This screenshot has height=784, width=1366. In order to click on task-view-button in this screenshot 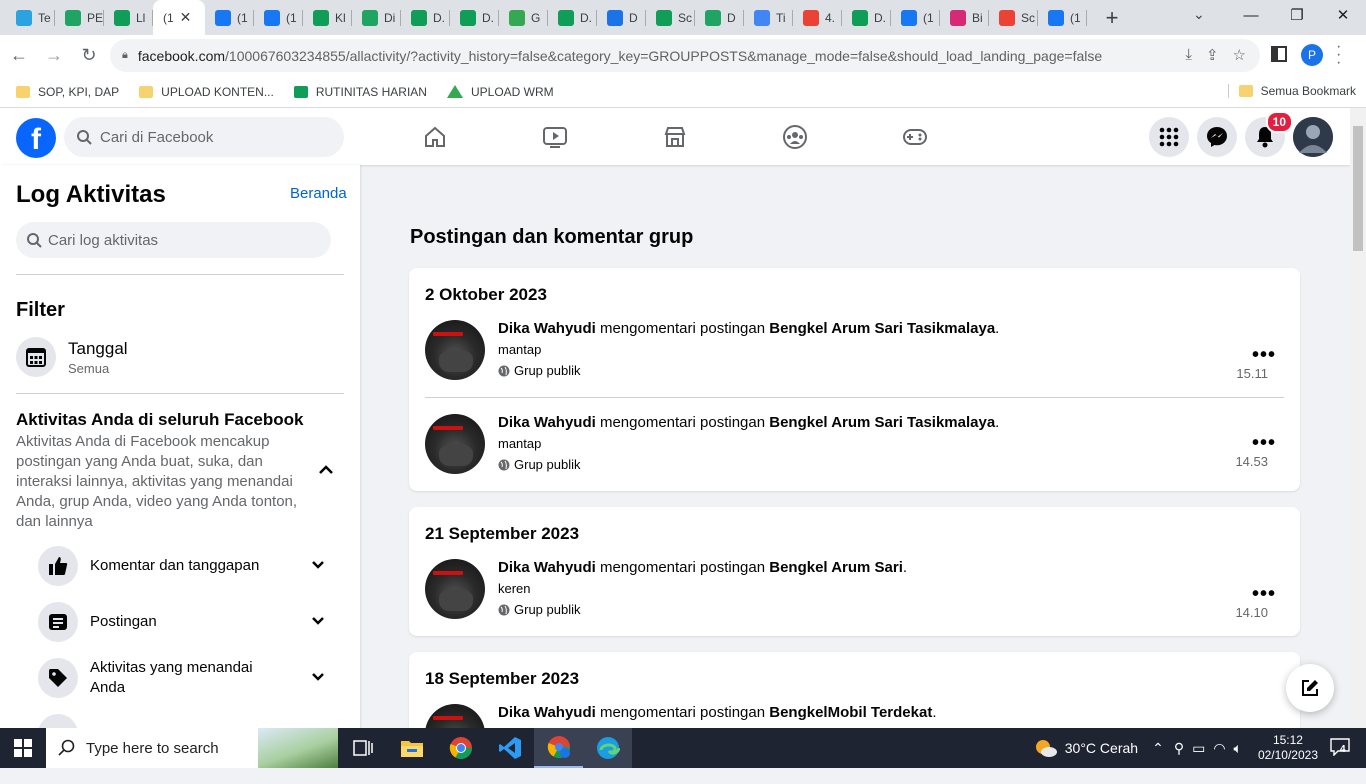, I will do `click(362, 748)`.